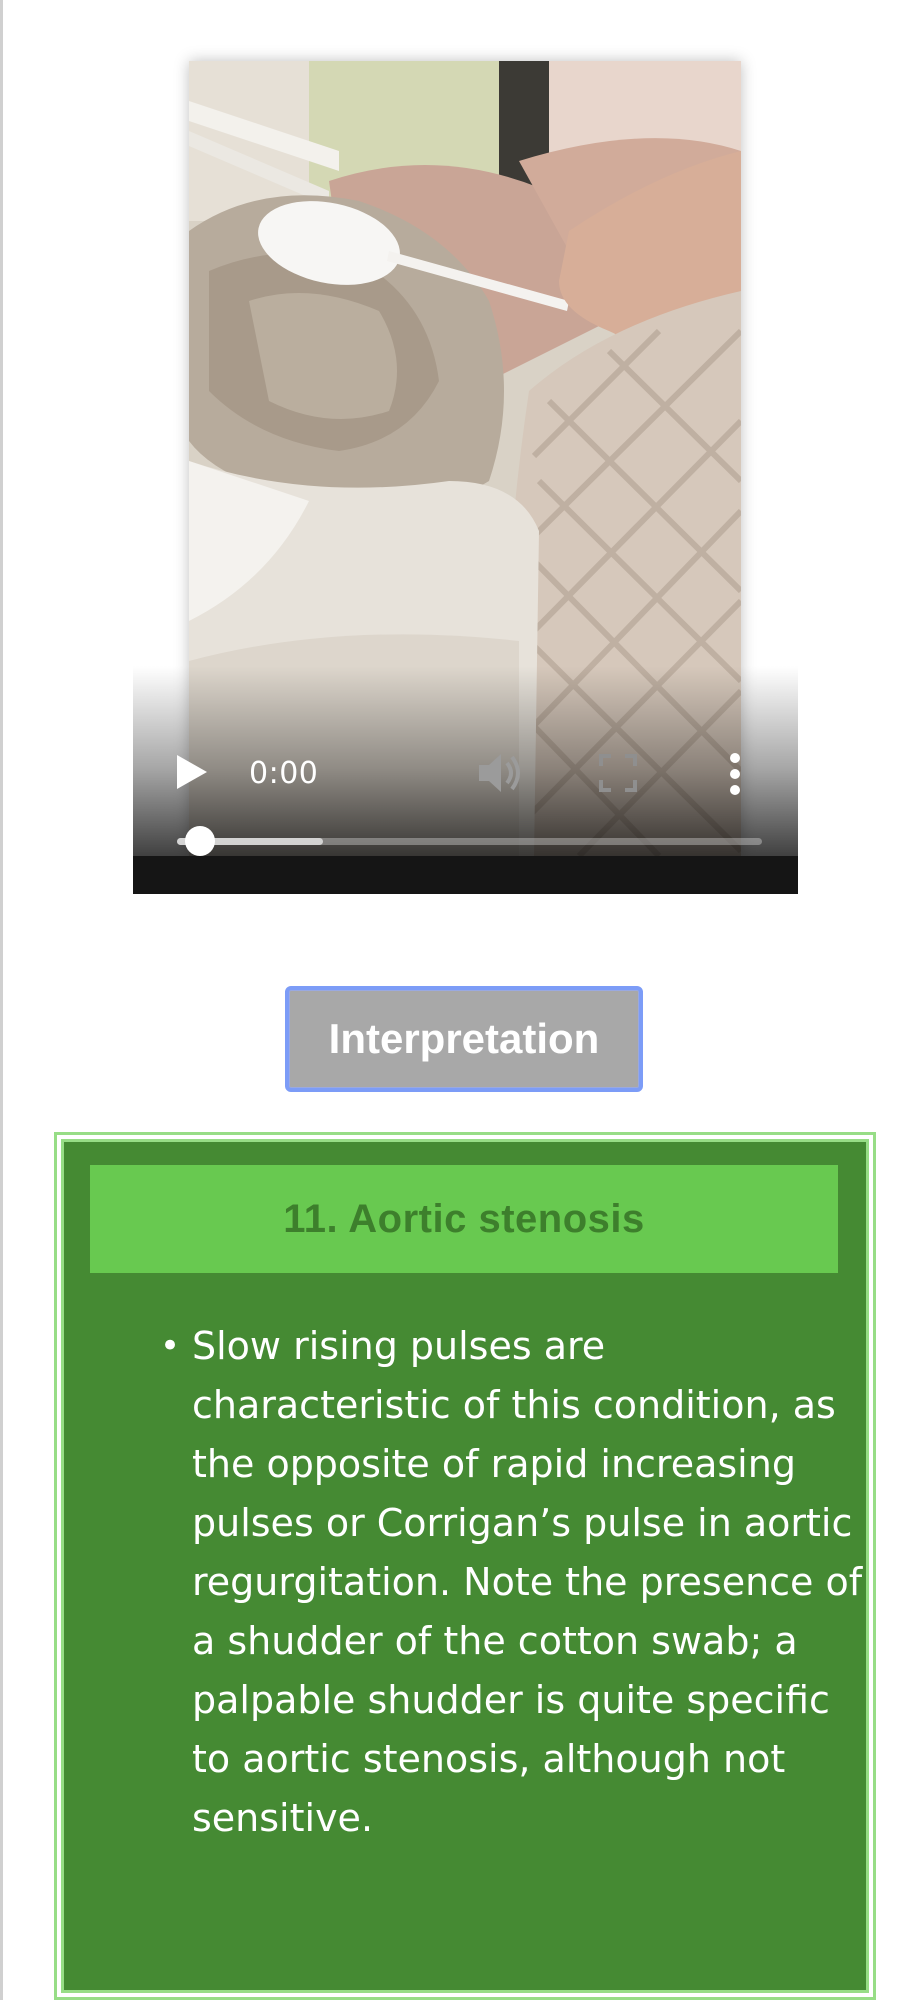  I want to click on interpretation-button: Interpretation, so click(464, 1039).